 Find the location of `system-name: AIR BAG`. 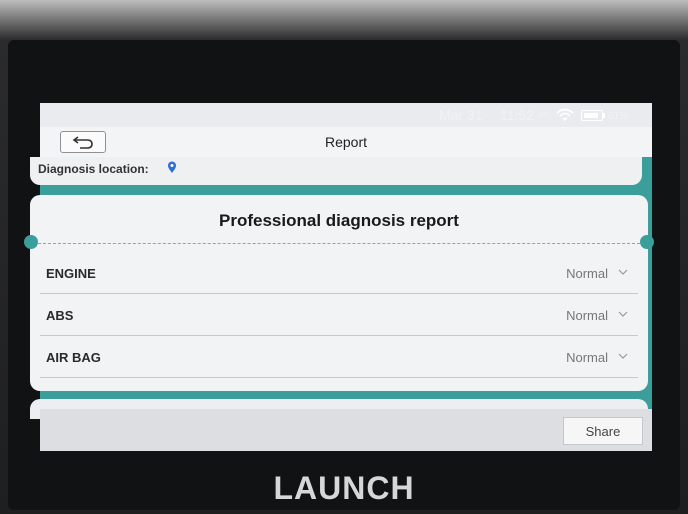

system-name: AIR BAG is located at coordinates (73, 357).